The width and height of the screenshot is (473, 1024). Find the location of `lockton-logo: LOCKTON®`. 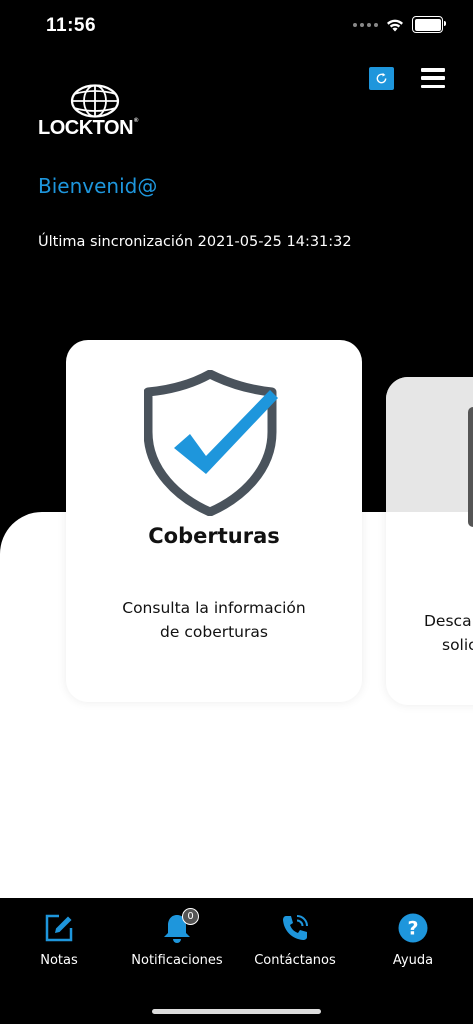

lockton-logo: LOCKTON® is located at coordinates (97, 112).